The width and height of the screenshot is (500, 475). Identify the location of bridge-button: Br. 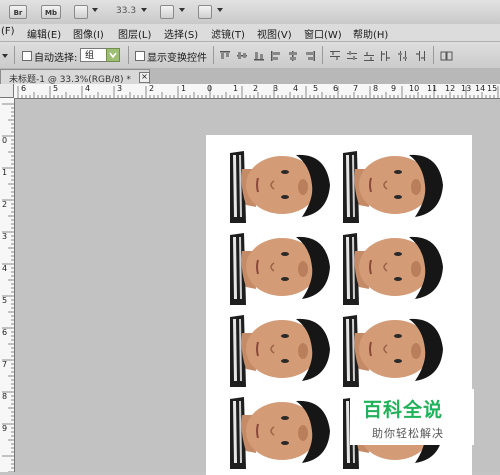
(18, 12).